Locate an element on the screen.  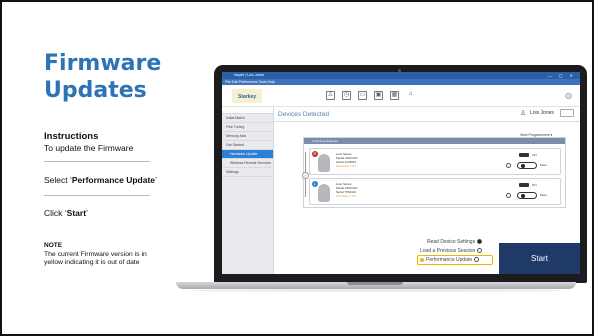
title-line-2: Updates is located at coordinates (95, 90).